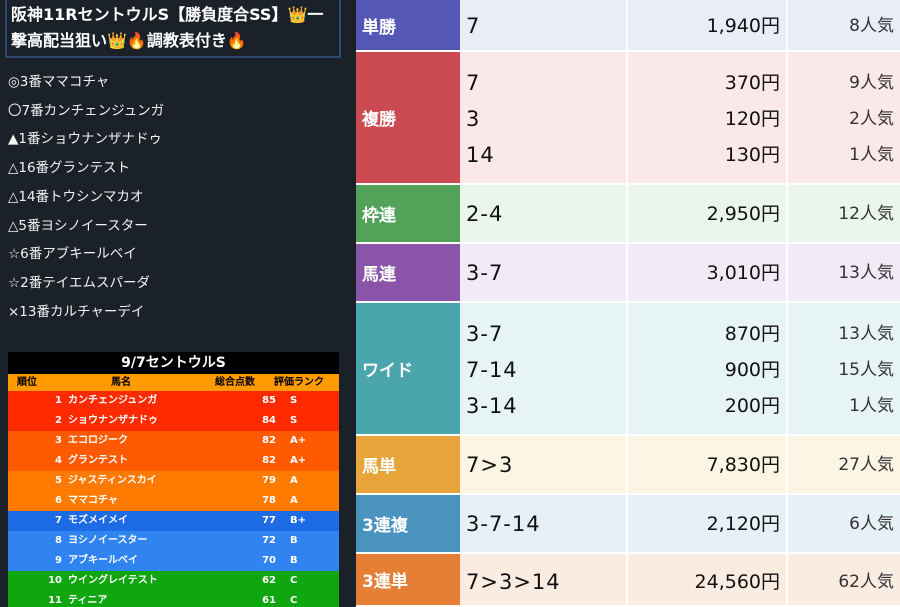  What do you see at coordinates (743, 214) in the screenshot?
I see `payout-amount: 2,950円` at bounding box center [743, 214].